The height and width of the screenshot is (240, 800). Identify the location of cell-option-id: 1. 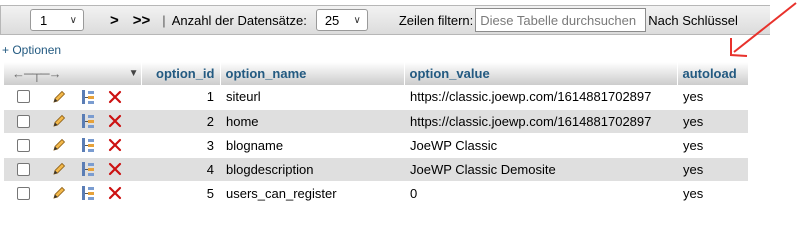
(180, 97).